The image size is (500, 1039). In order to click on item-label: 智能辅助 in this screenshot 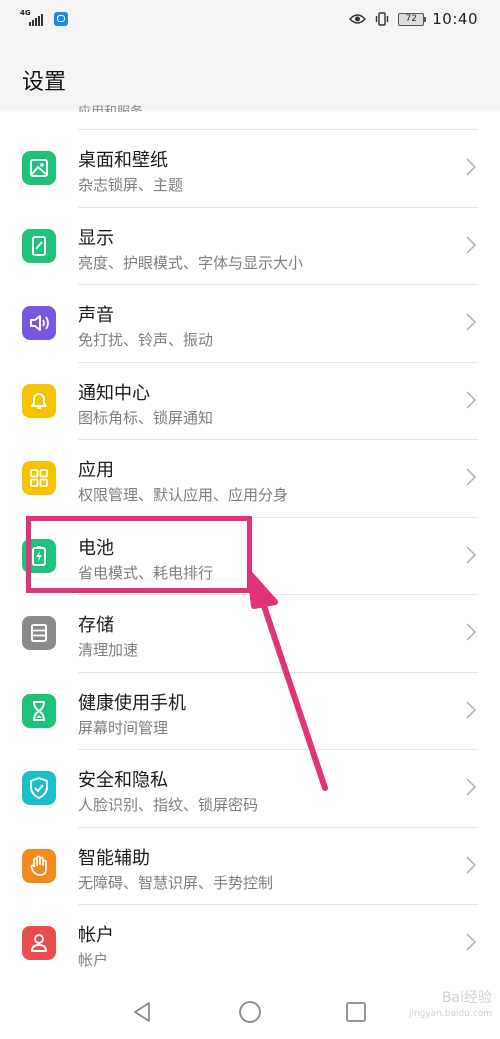, I will do `click(114, 858)`.